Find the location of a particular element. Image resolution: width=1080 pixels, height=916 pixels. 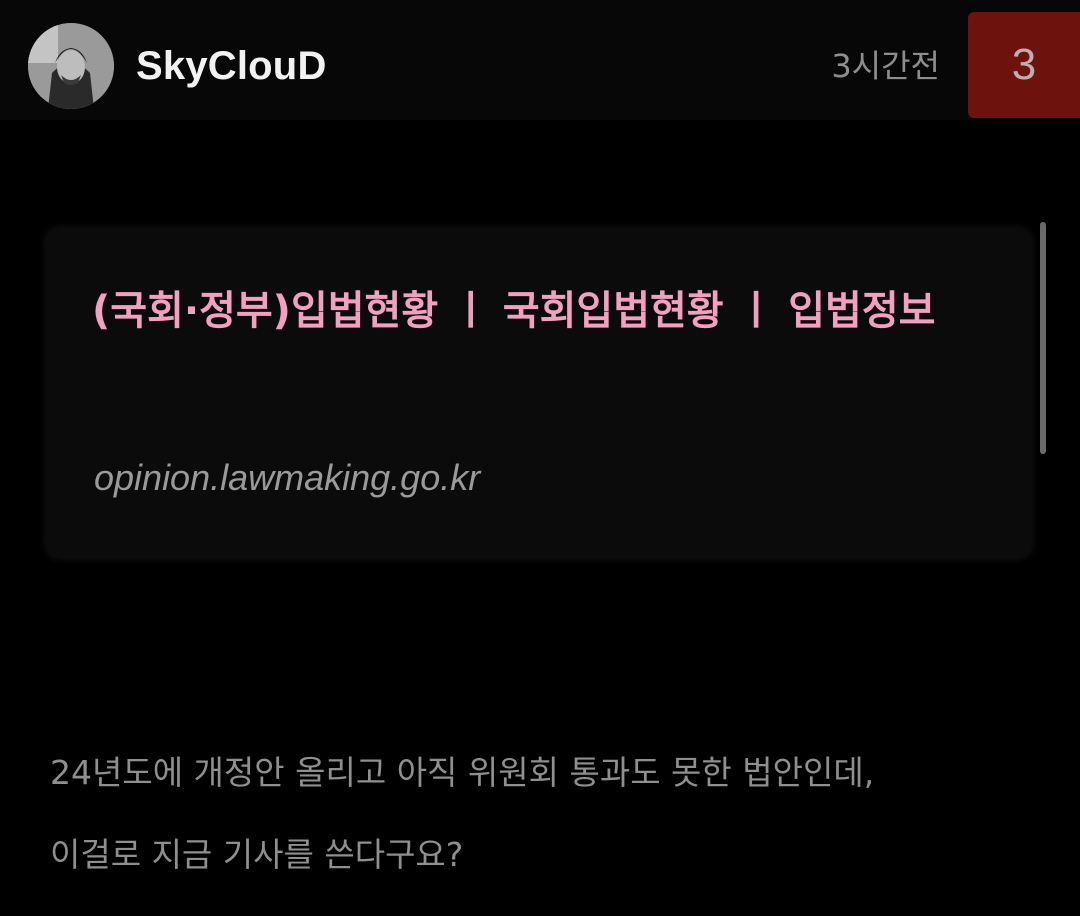

user-avatar-icon is located at coordinates (71, 66).